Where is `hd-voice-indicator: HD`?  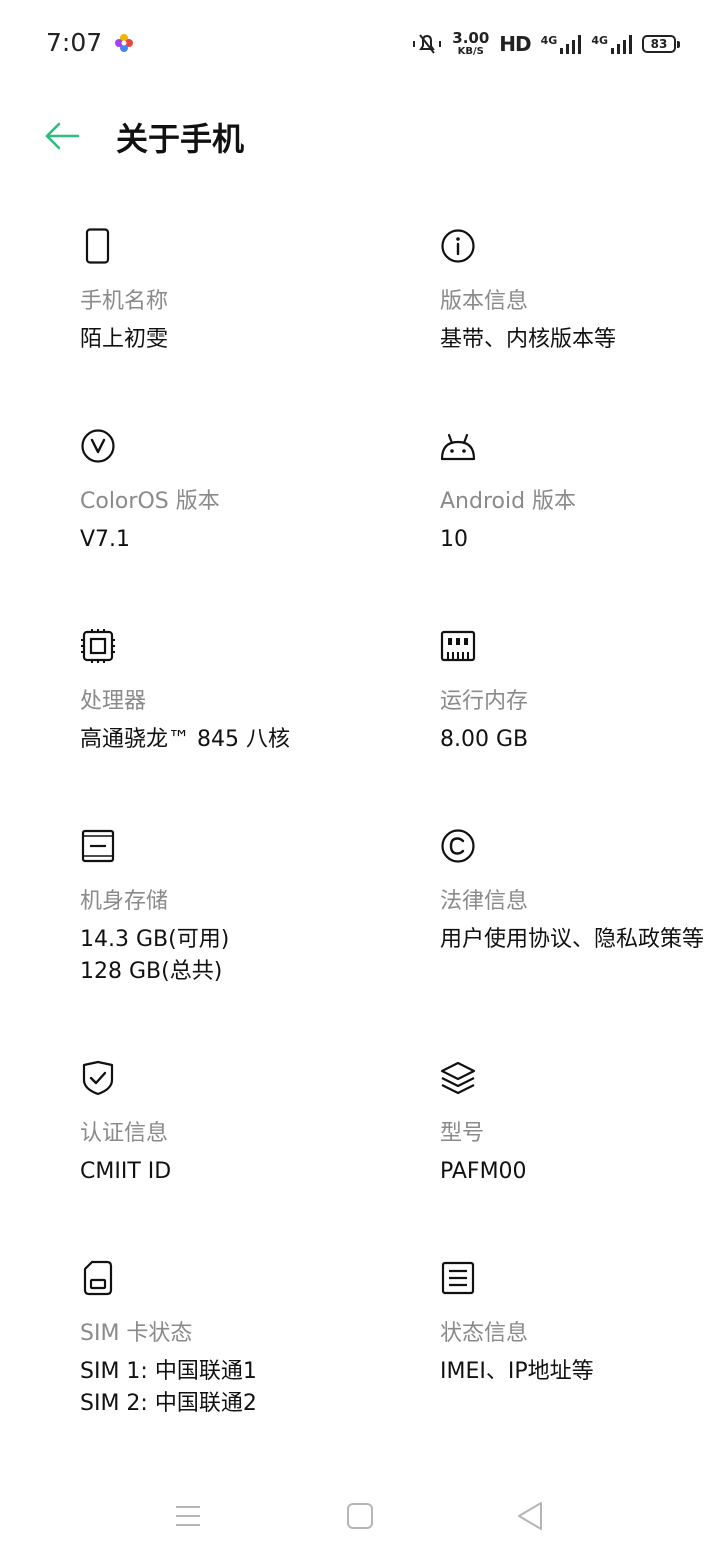 hd-voice-indicator: HD is located at coordinates (515, 44).